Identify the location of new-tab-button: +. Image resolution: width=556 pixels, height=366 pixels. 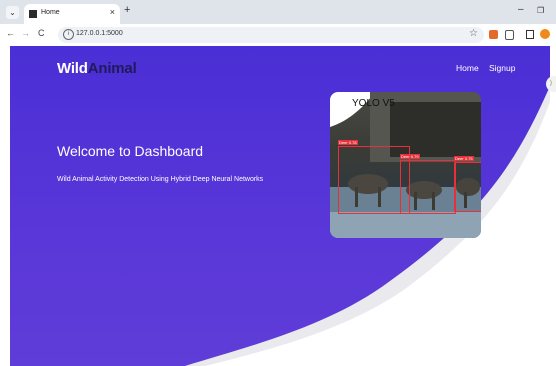
(127, 10).